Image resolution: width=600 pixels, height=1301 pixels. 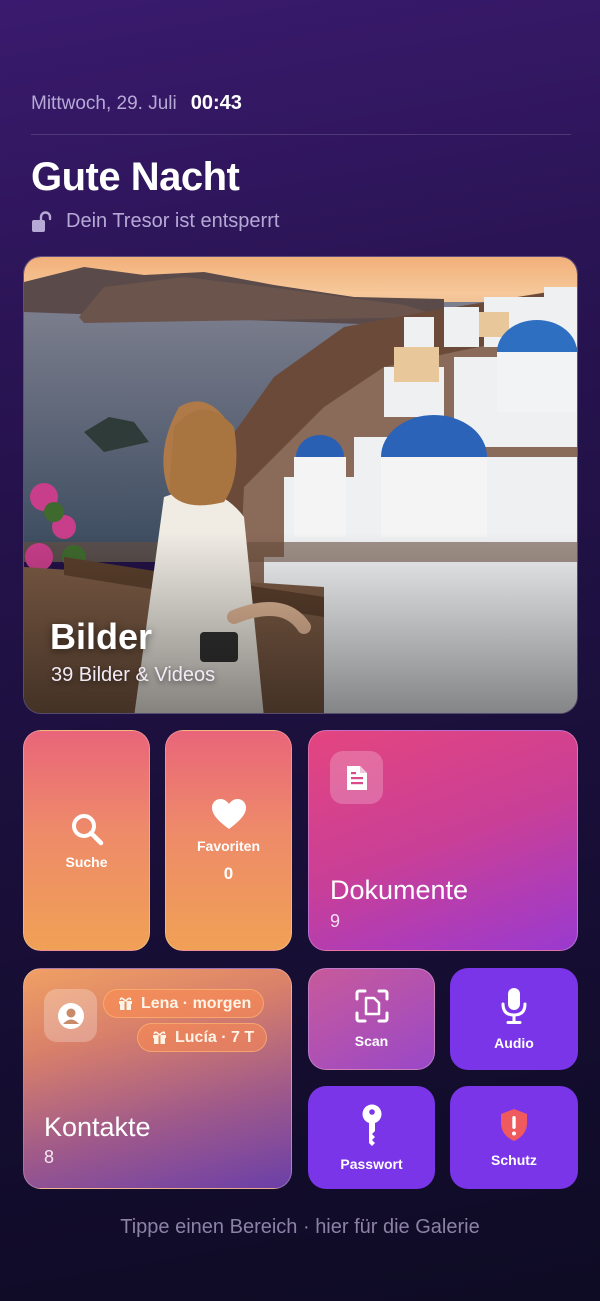 I want to click on password-tile: Passwort, so click(x=371, y=1137).